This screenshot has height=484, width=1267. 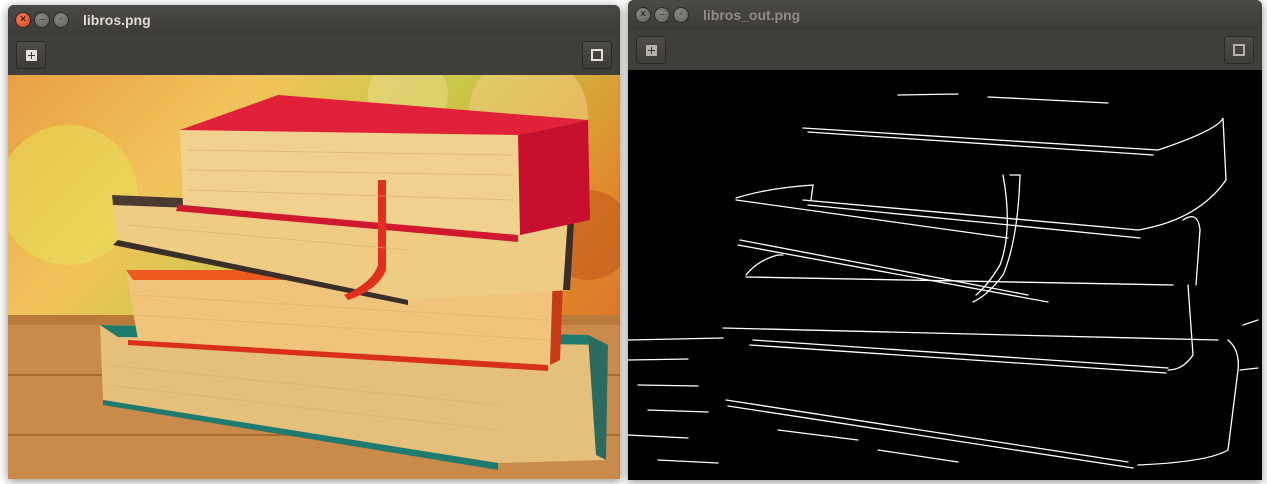 I want to click on titlebar: × – ▫ libros.png, so click(x=314, y=20).